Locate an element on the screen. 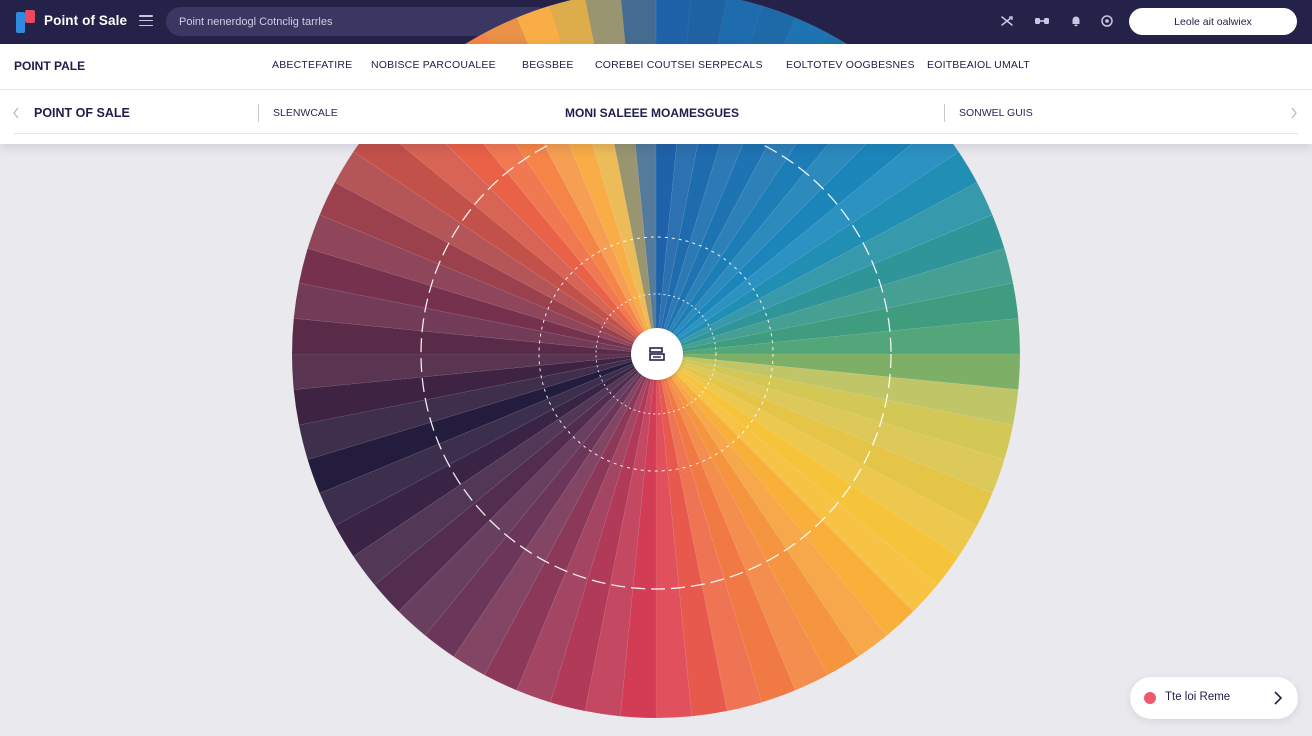 This screenshot has height=736, width=1312. header-divider is located at coordinates (656, 89).